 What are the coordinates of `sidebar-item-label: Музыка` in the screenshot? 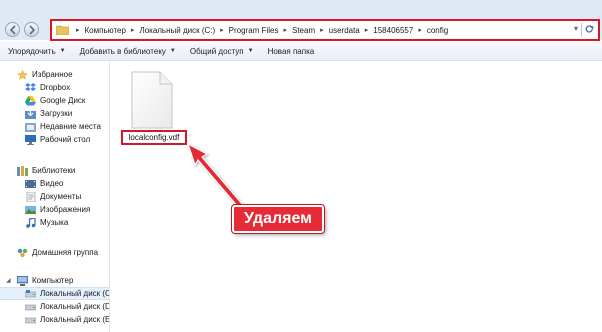 It's located at (54, 222).